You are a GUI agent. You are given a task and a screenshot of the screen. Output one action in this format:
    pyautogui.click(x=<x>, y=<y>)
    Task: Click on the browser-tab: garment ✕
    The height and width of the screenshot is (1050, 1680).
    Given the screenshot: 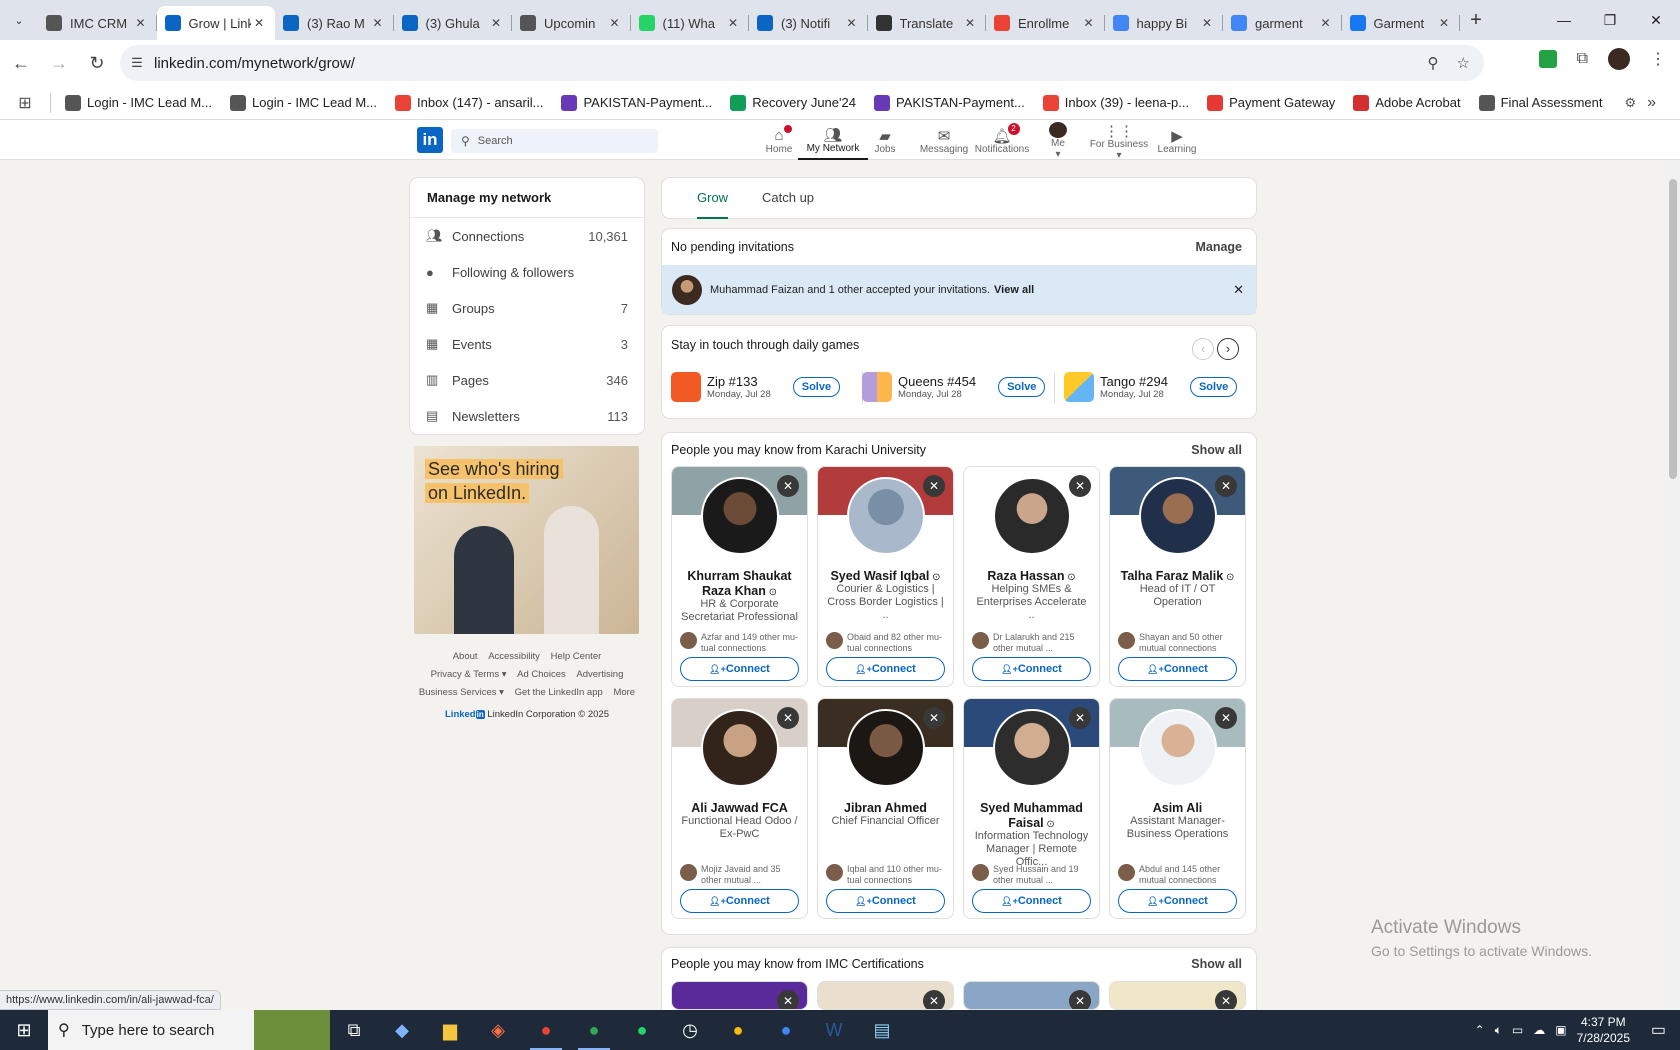 What is the action you would take?
    pyautogui.click(x=1282, y=23)
    